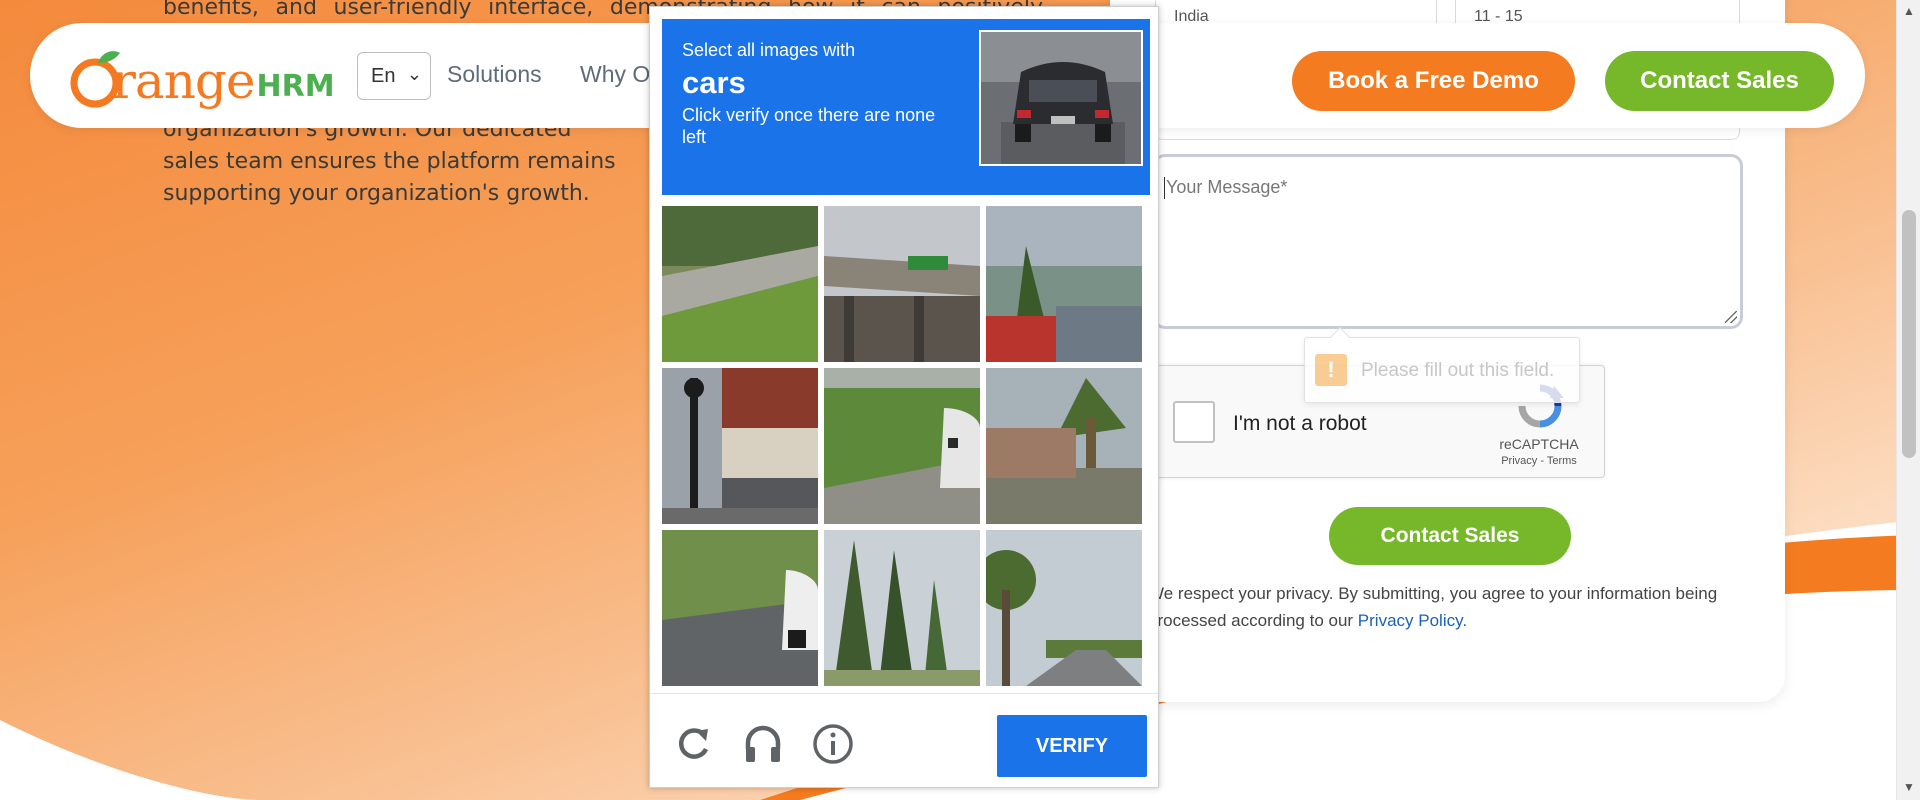  Describe the element at coordinates (95, 79) in the screenshot. I see `orange-fruit-icon` at that location.